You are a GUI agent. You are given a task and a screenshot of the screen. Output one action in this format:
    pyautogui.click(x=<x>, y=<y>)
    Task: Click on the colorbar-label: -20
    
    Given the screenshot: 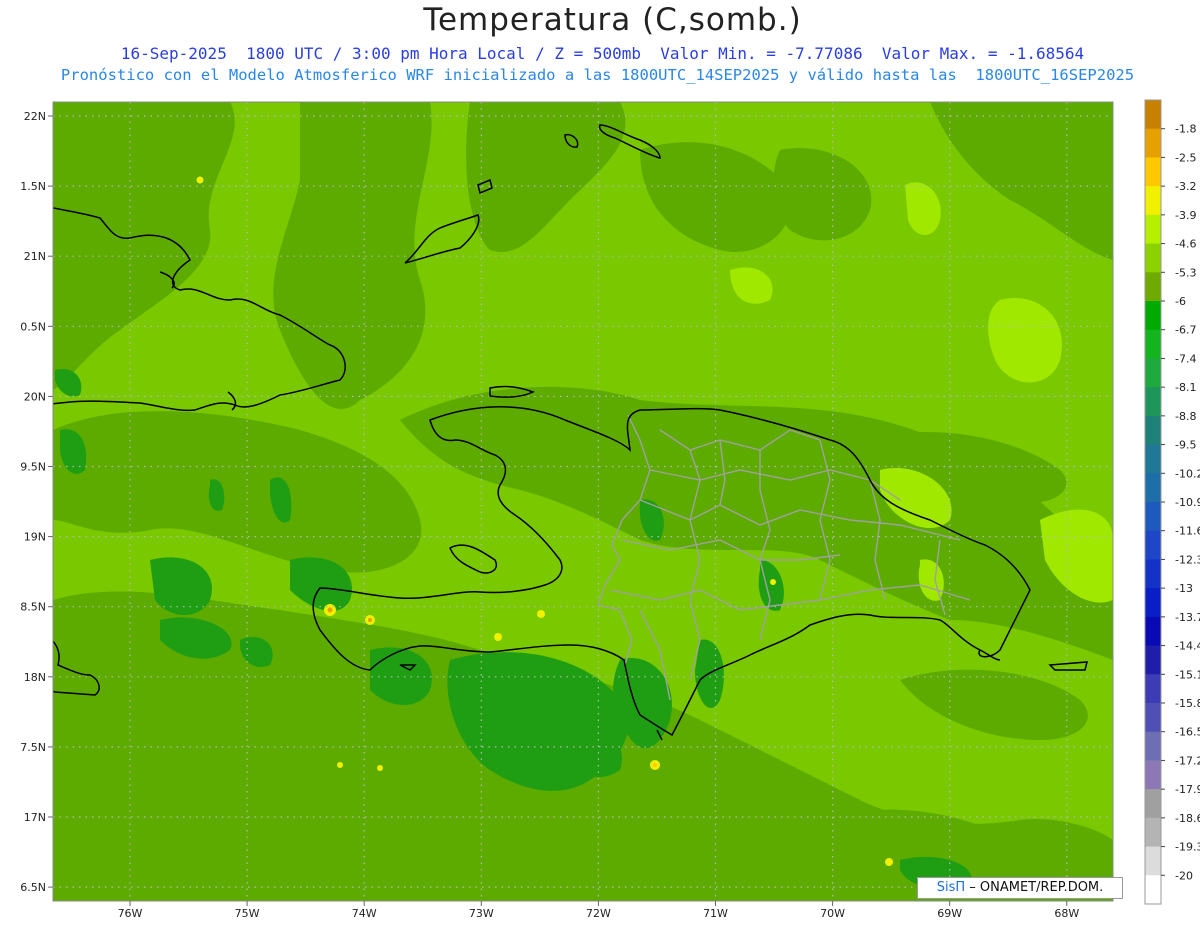 What is the action you would take?
    pyautogui.click(x=1184, y=875)
    